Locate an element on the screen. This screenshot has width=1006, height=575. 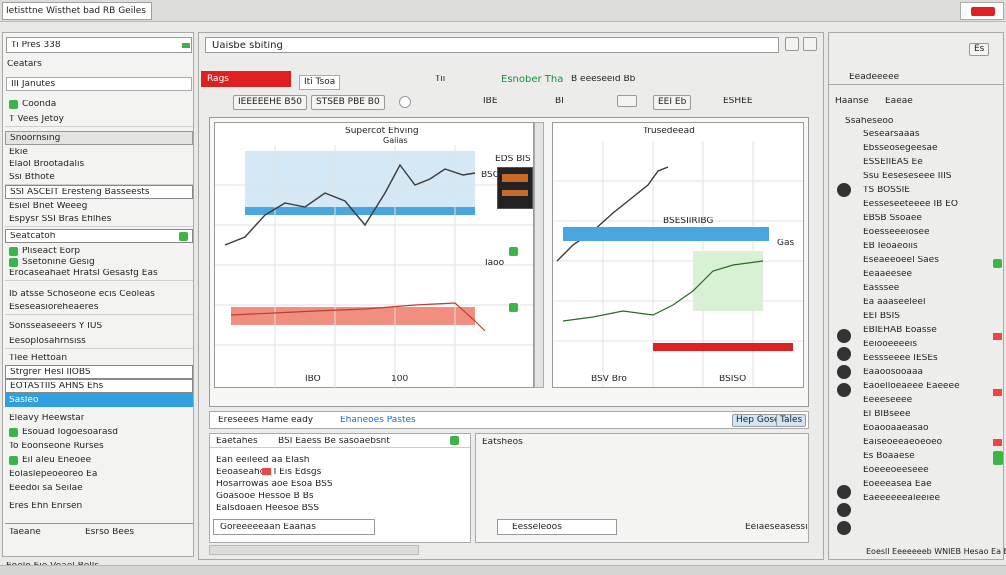
list-item-label: Eaaoosooaaa is located at coordinates (893, 372).